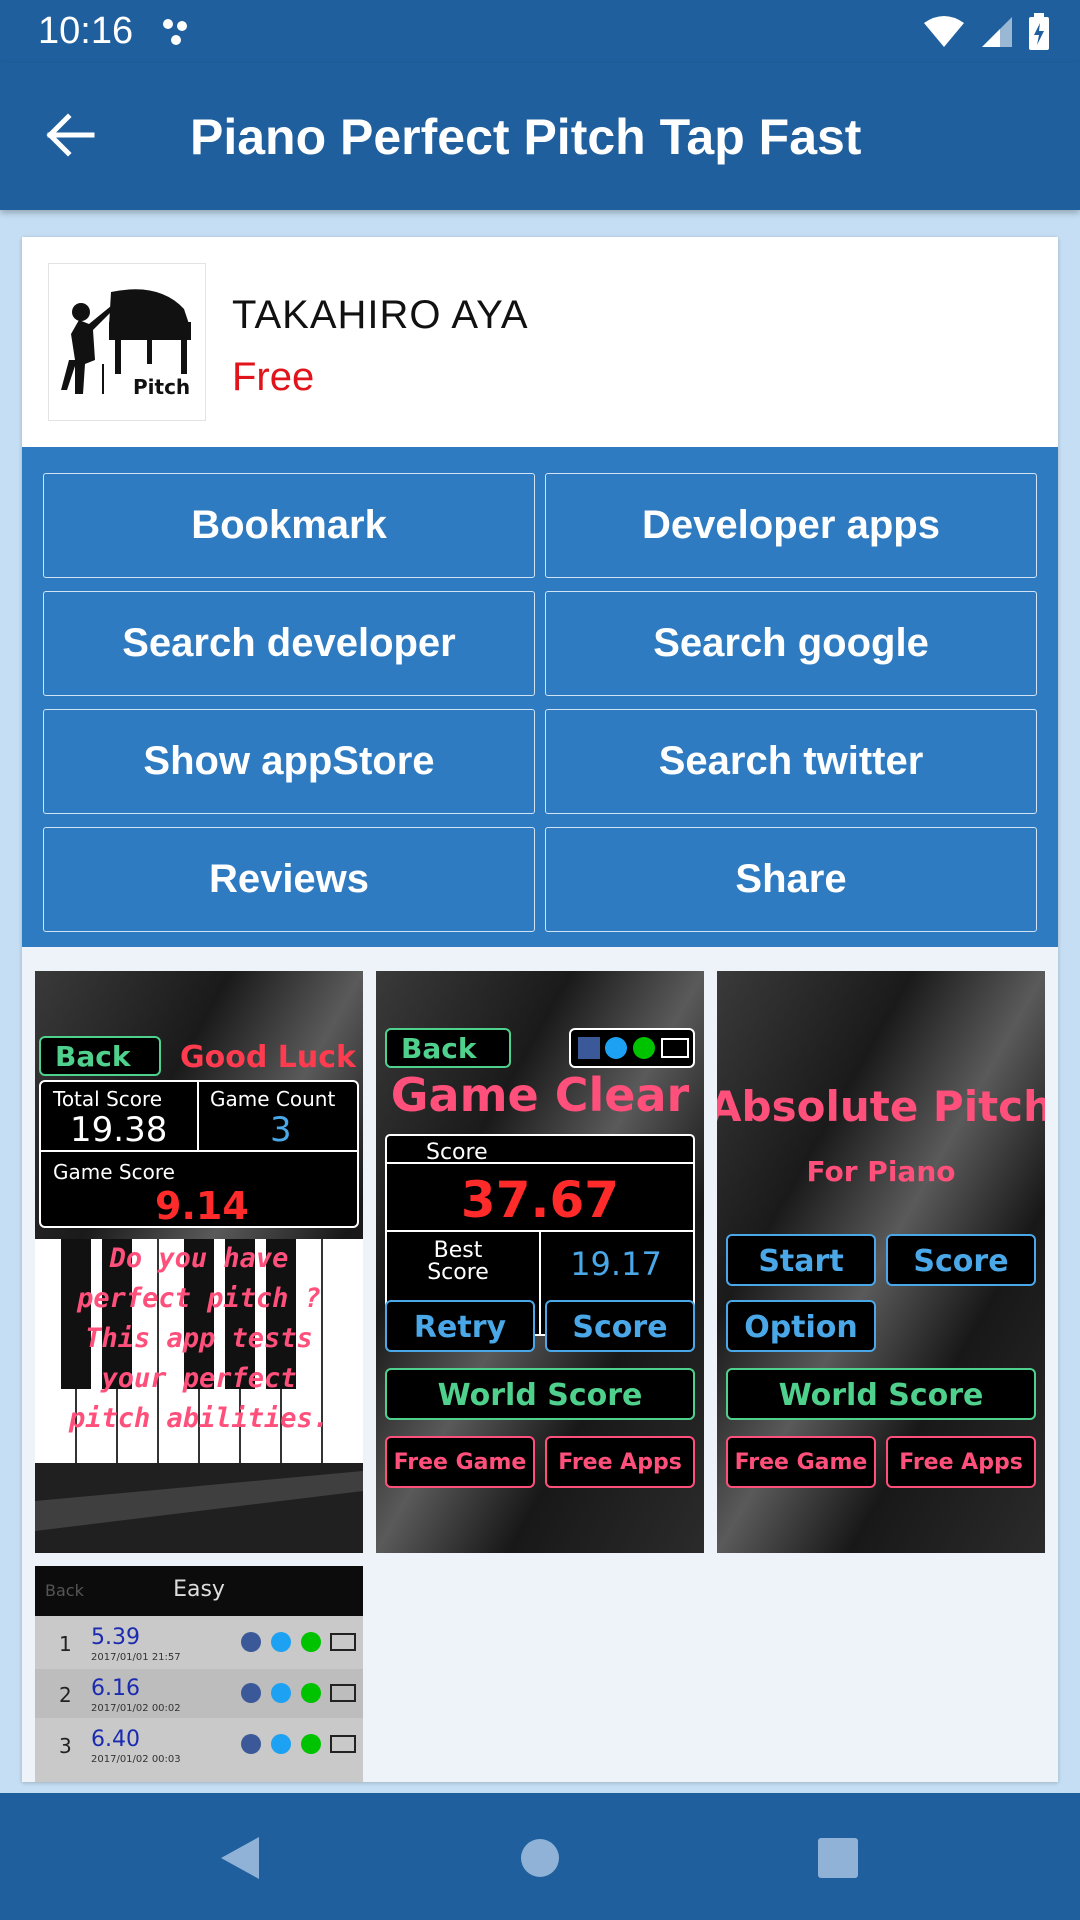 The width and height of the screenshot is (1080, 1920). I want to click on search-twitter-button: Search twitter, so click(791, 761).